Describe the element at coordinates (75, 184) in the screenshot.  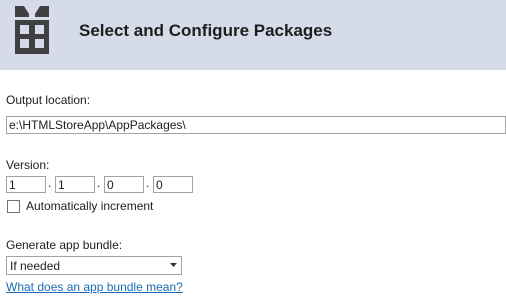
I see `version-minor-input` at that location.